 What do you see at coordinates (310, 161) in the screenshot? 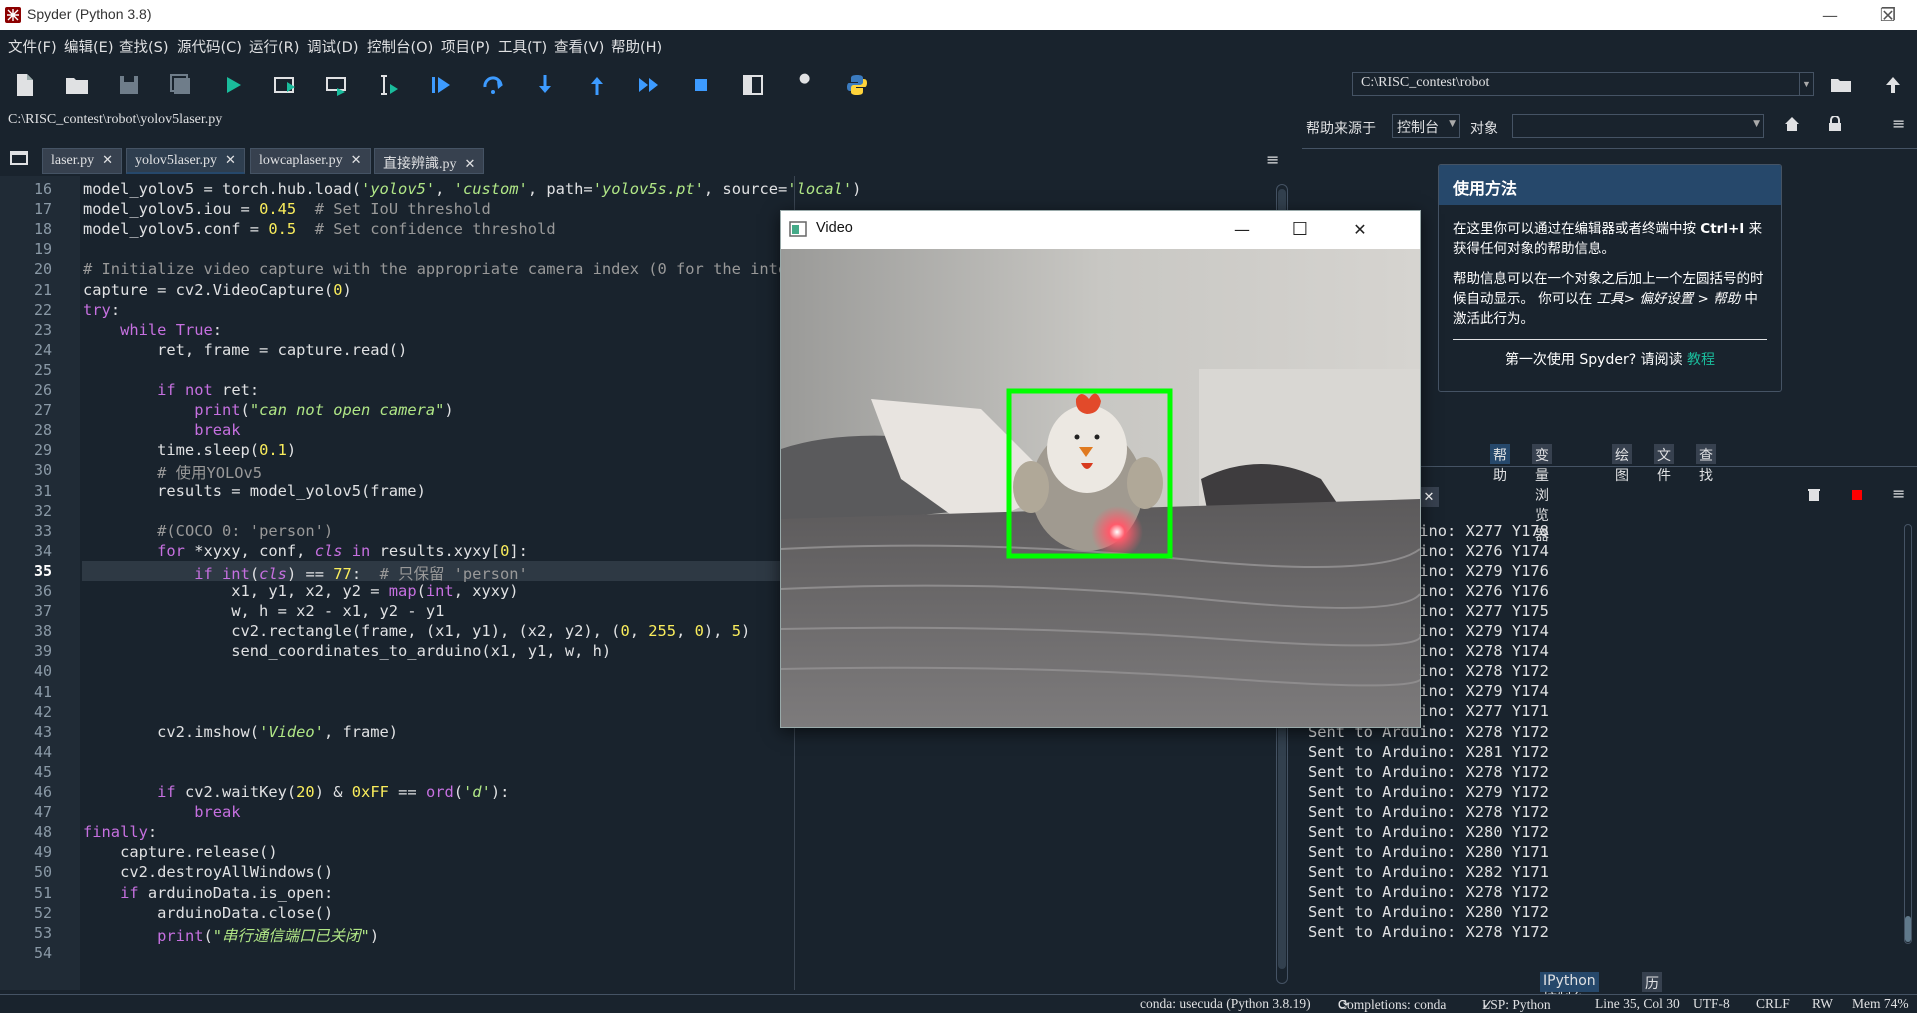
I see `editor-tab-2: lowcaplaser.py ✕` at bounding box center [310, 161].